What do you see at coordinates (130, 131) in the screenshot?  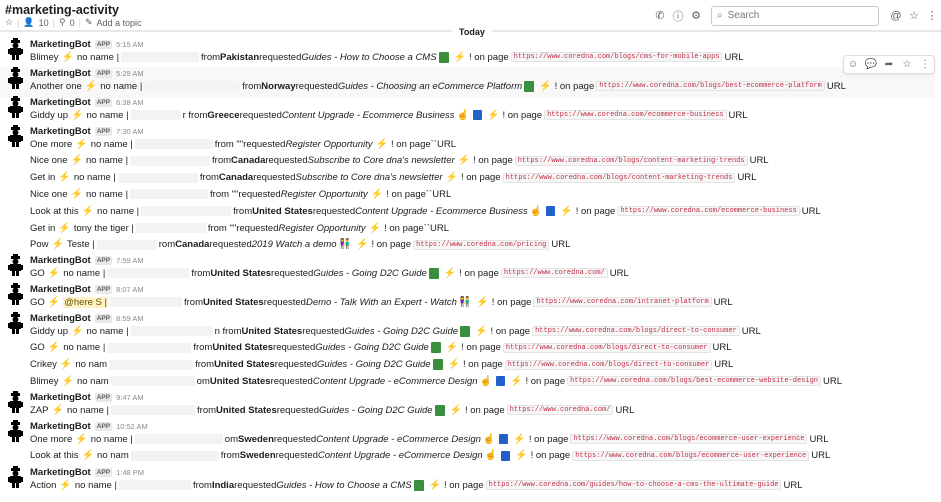 I see `timestamp: 7:30 AM` at bounding box center [130, 131].